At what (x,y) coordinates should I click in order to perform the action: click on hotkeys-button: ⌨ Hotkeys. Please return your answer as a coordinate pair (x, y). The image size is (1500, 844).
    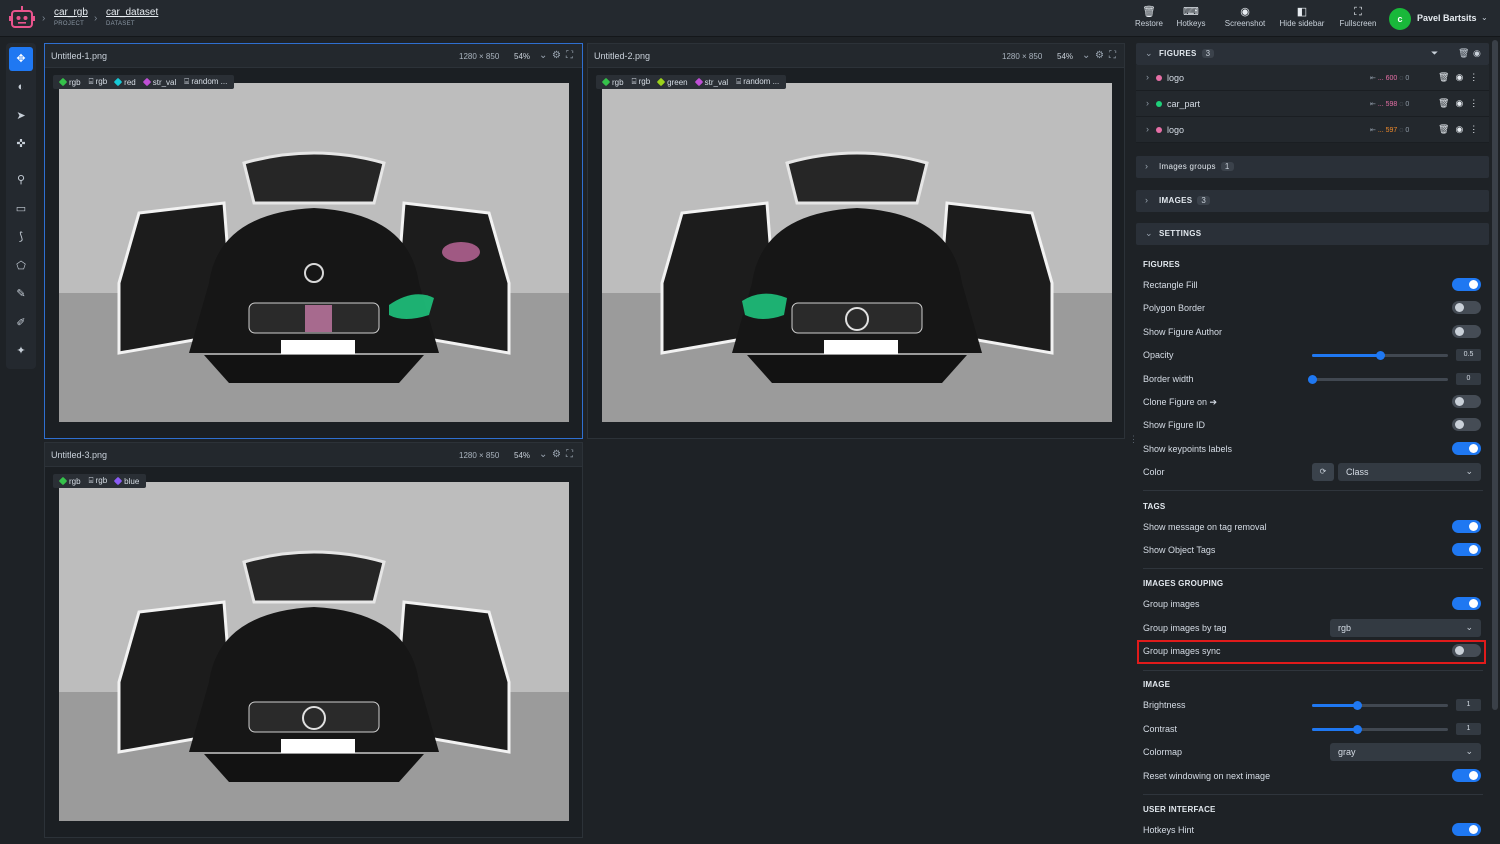
    Looking at the image, I should click on (1191, 16).